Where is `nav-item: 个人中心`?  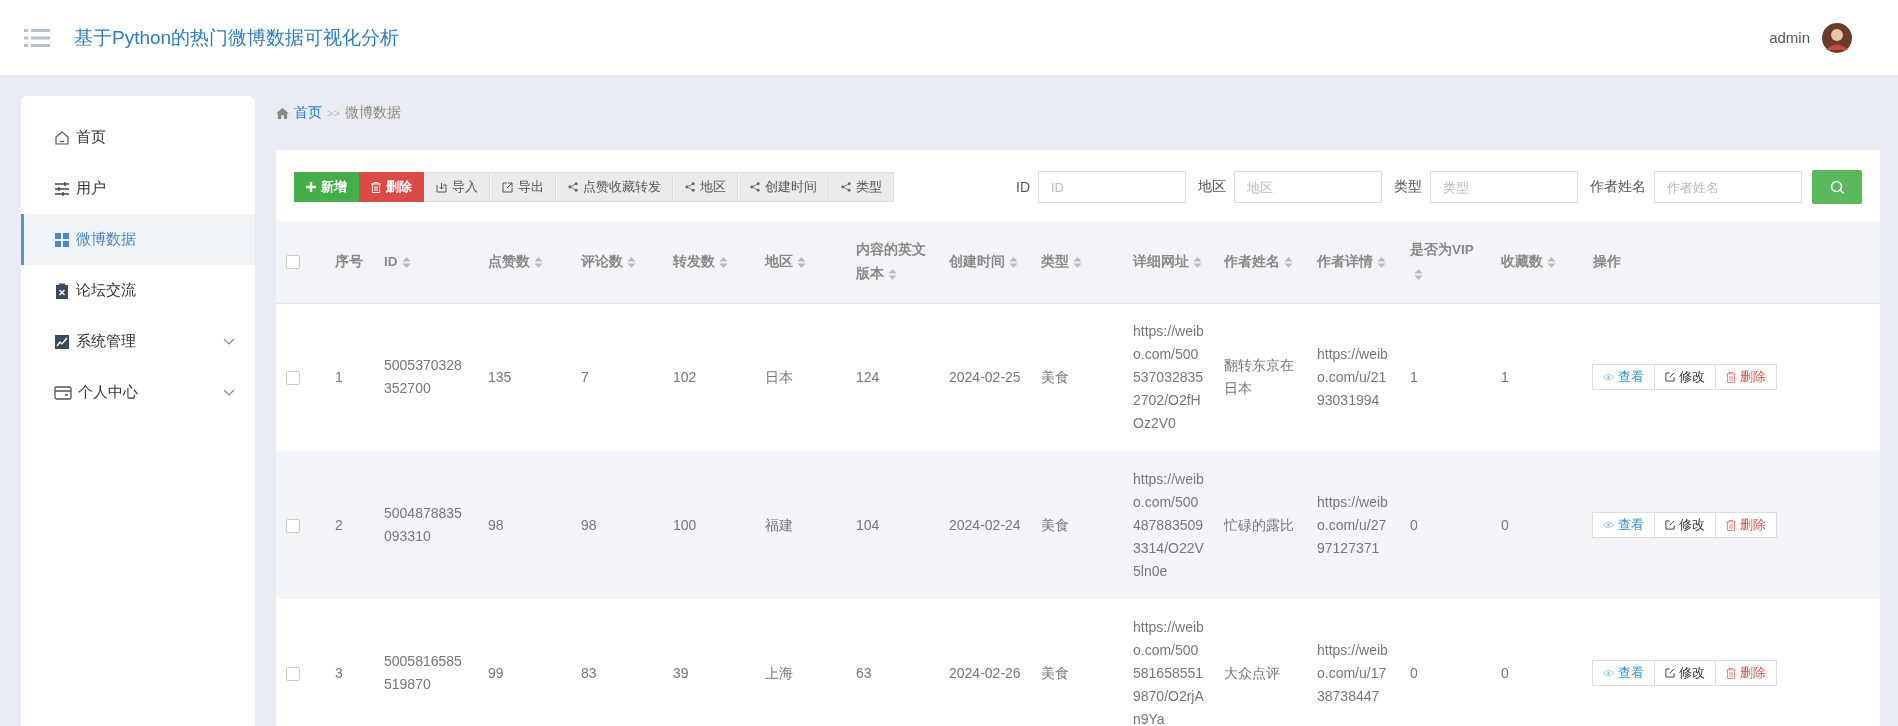
nav-item: 个人中心 is located at coordinates (138, 392).